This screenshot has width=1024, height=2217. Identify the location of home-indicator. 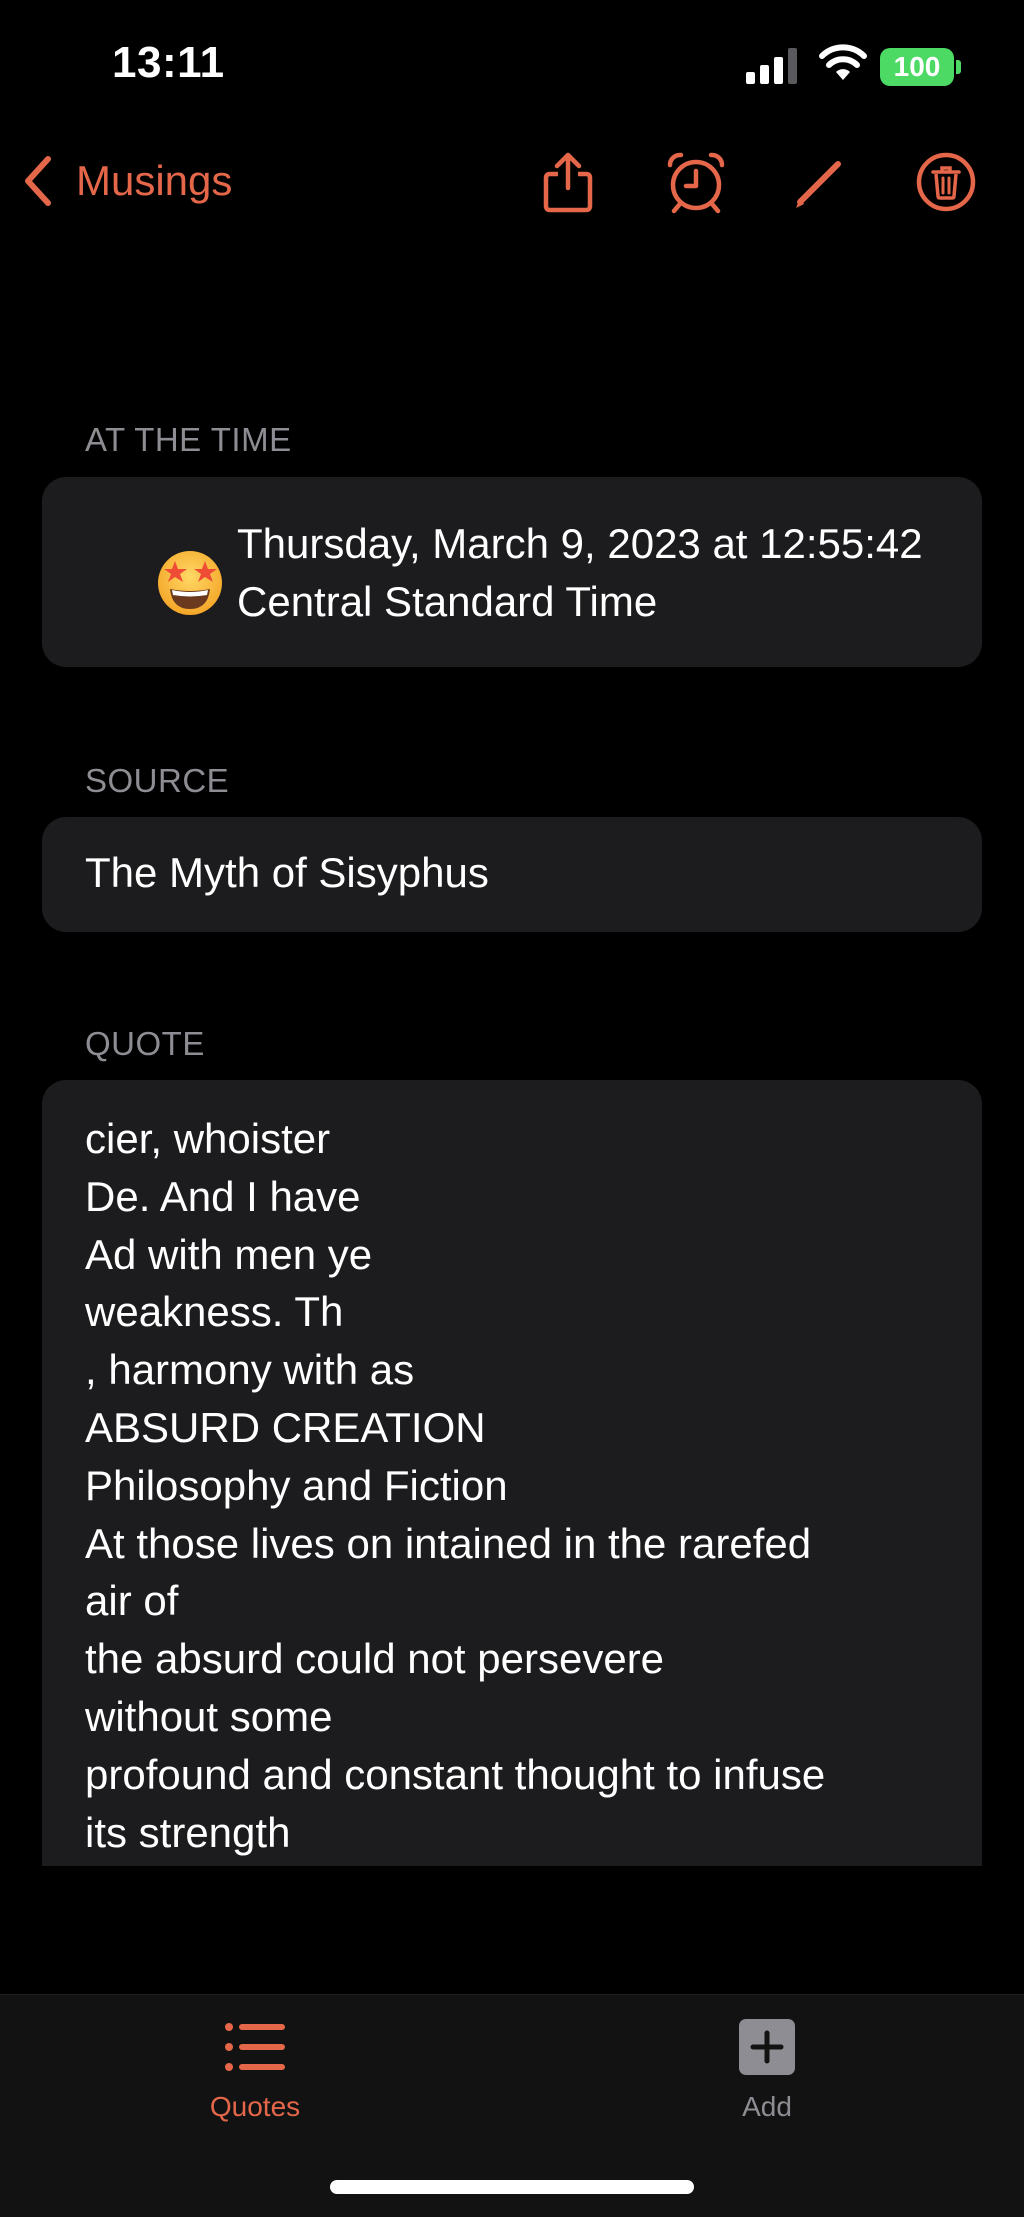
(512, 2187).